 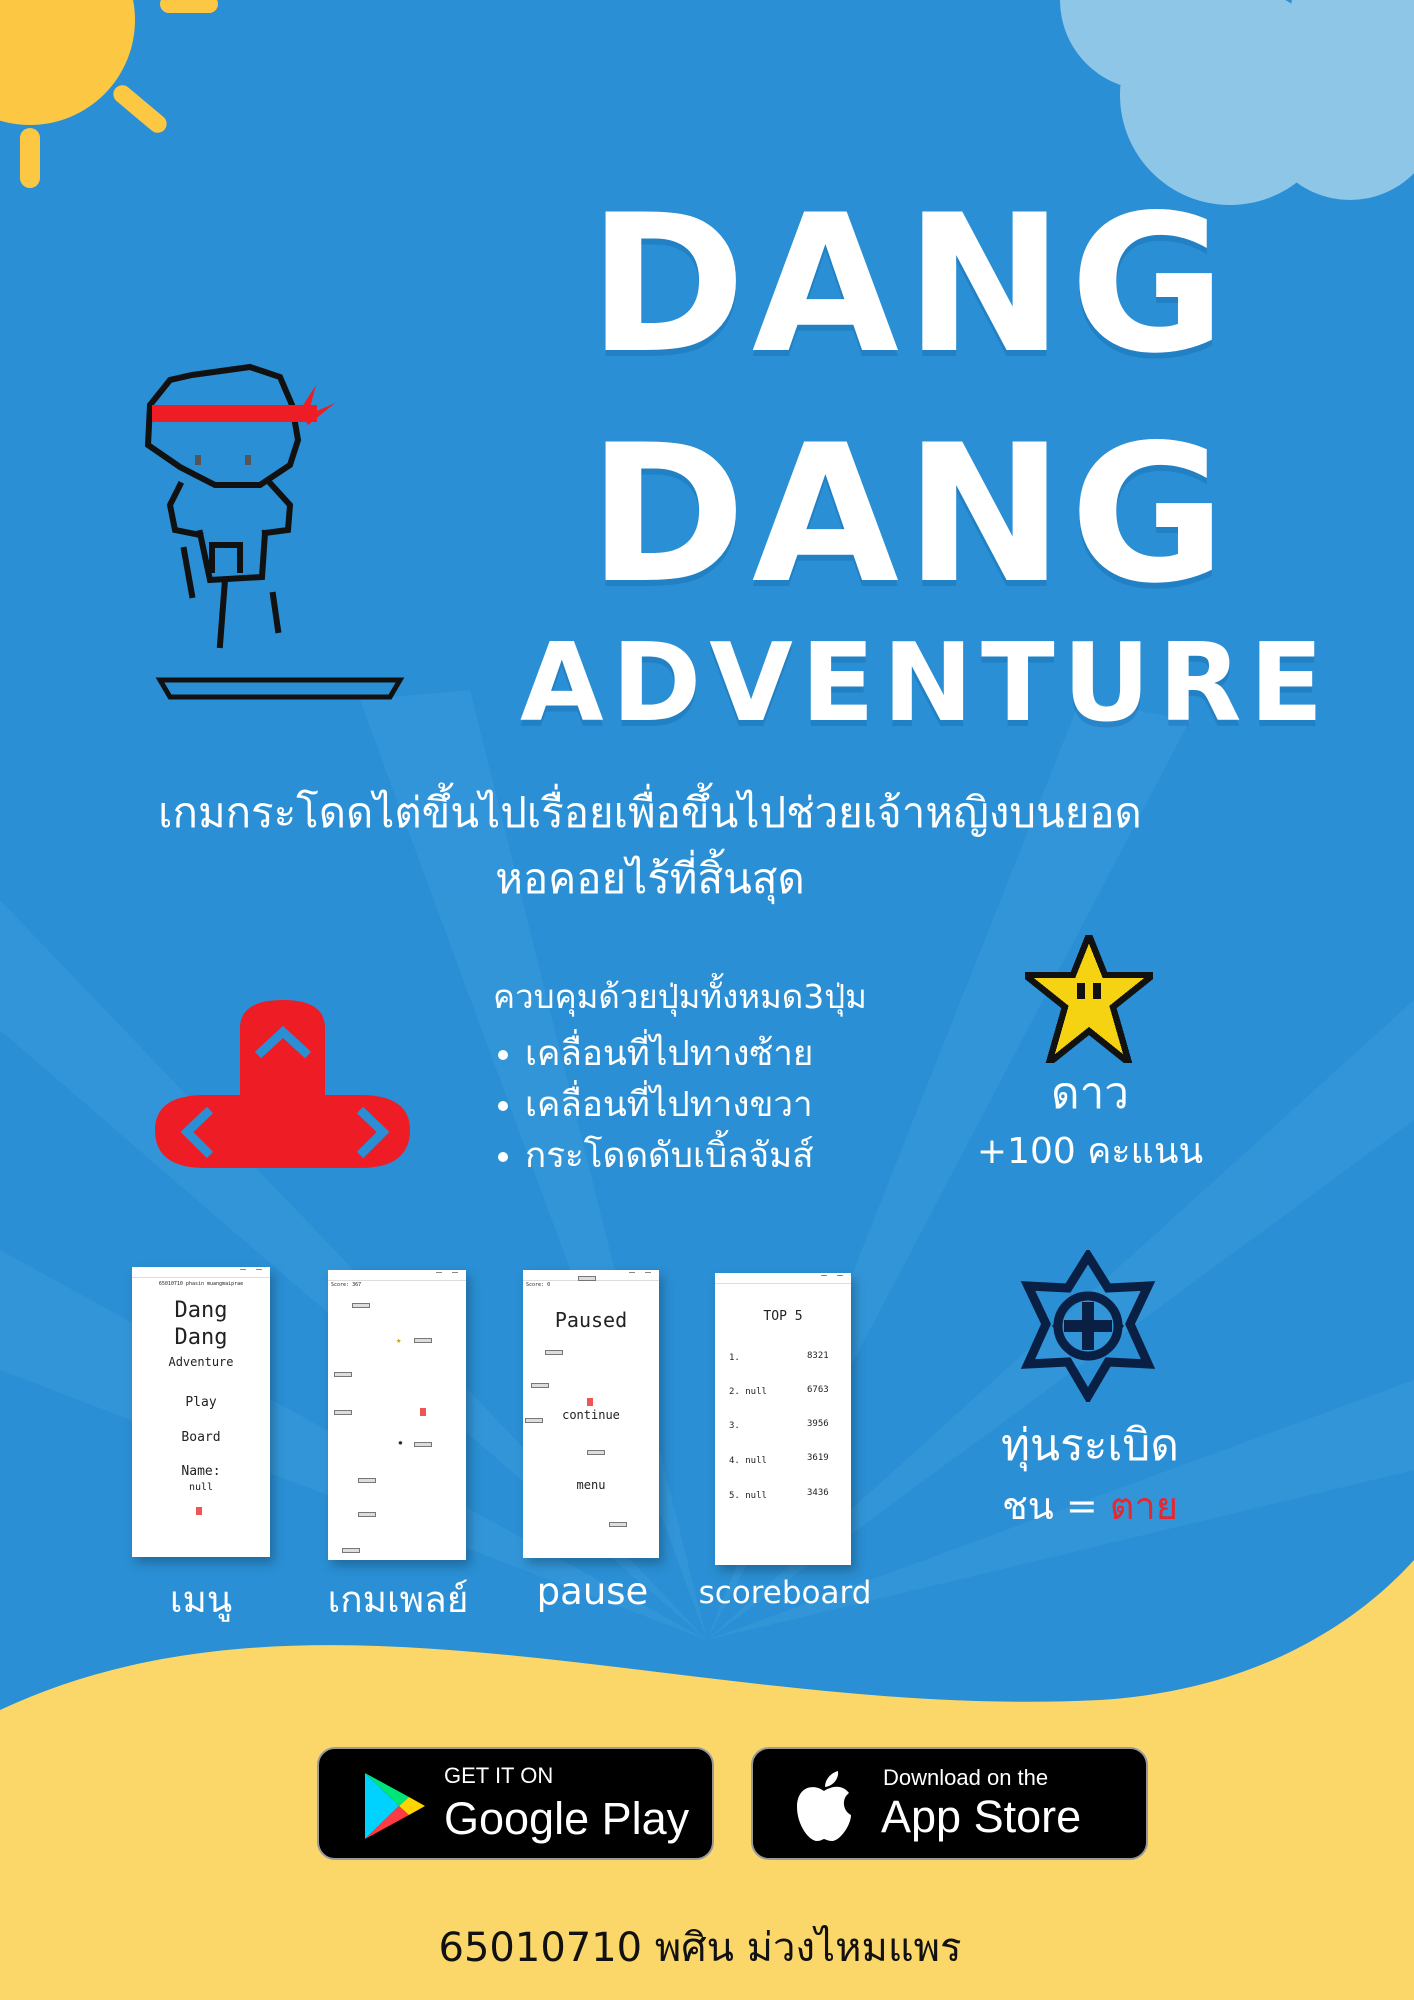 I want to click on mine-rule: ชน = ตาย, so click(x=1090, y=1505).